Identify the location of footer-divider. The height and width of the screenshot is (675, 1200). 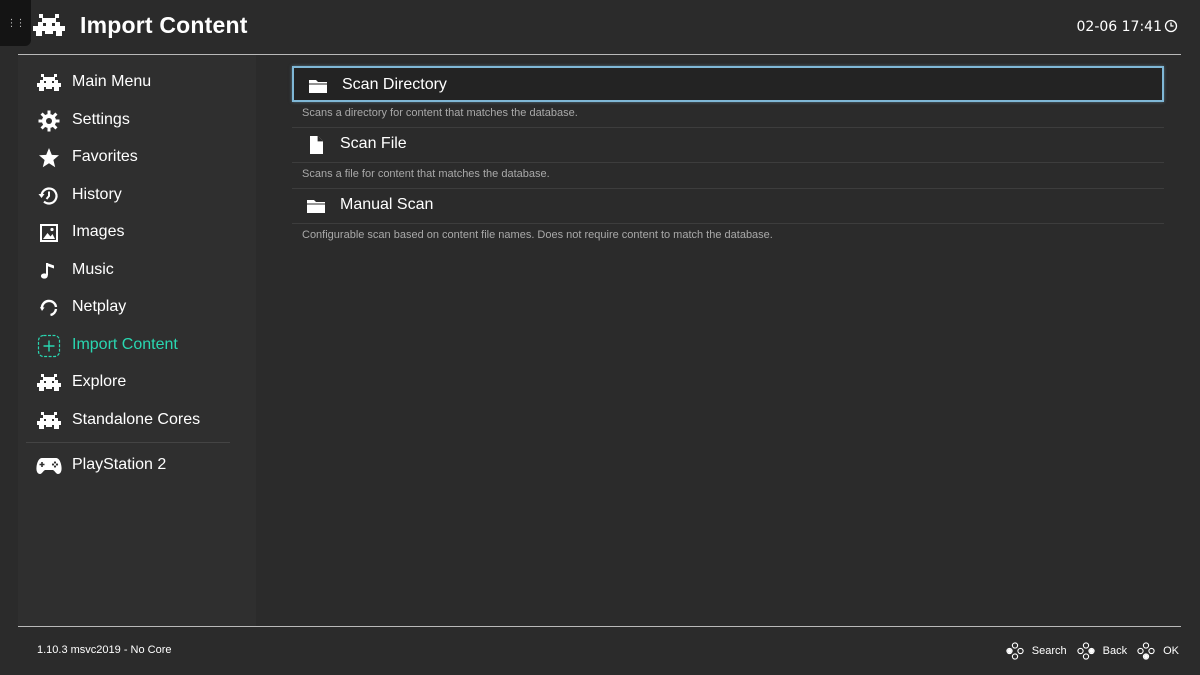
(599, 626).